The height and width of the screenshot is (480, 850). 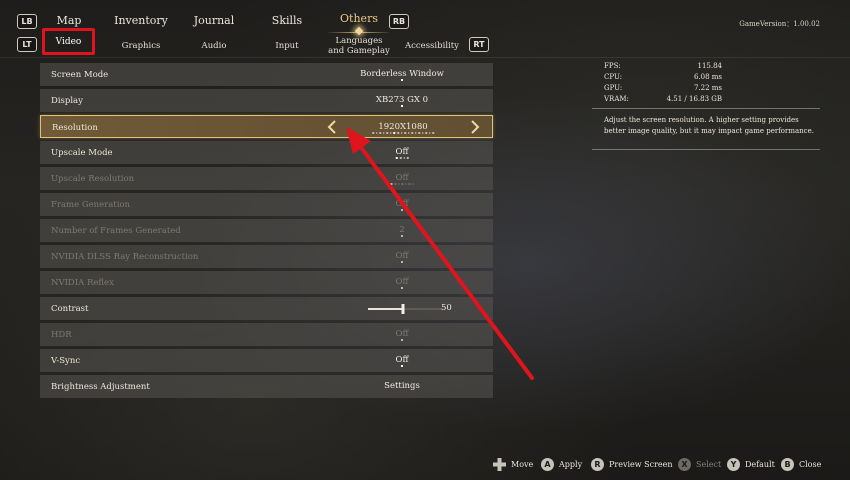 What do you see at coordinates (684, 464) in the screenshot?
I see `x-button-icon: X` at bounding box center [684, 464].